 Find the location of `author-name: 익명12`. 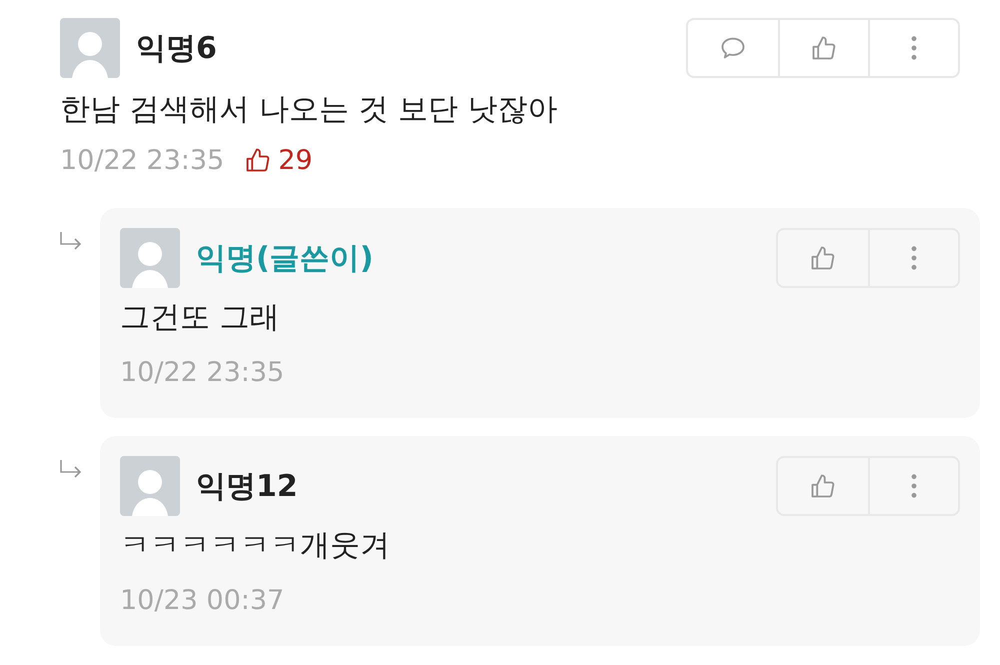

author-name: 익명12 is located at coordinates (247, 487).